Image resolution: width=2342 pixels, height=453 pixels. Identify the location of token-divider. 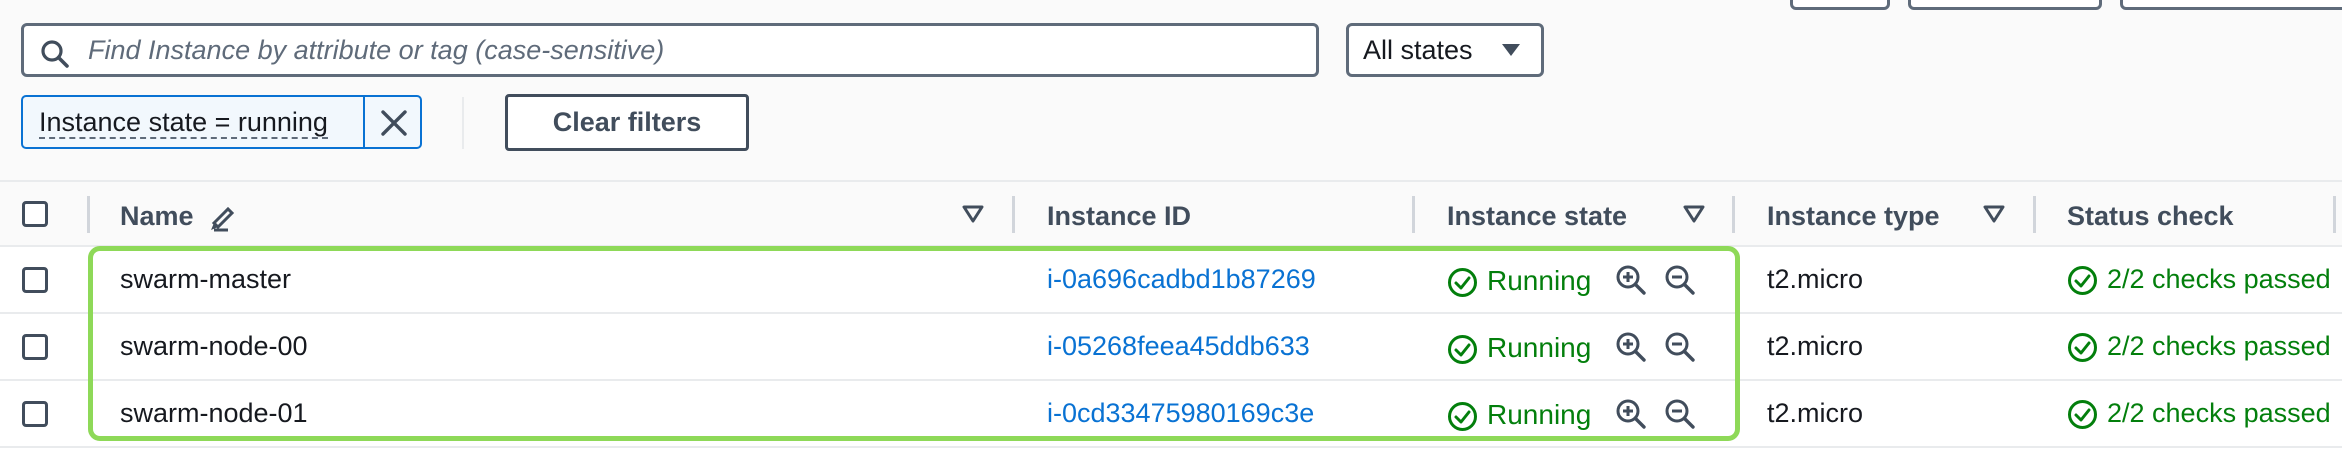
(364, 122).